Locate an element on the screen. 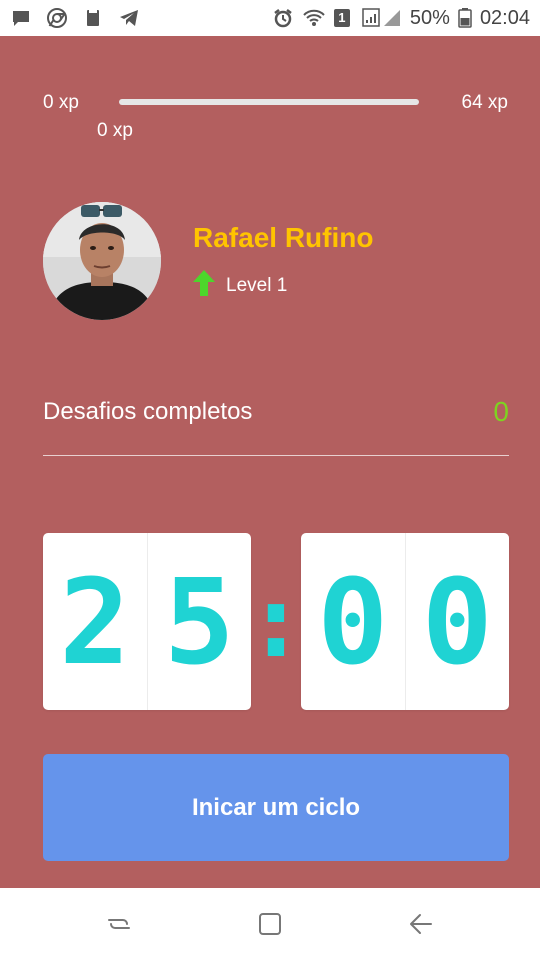  xp-current-label: 0 xp is located at coordinates (115, 130).